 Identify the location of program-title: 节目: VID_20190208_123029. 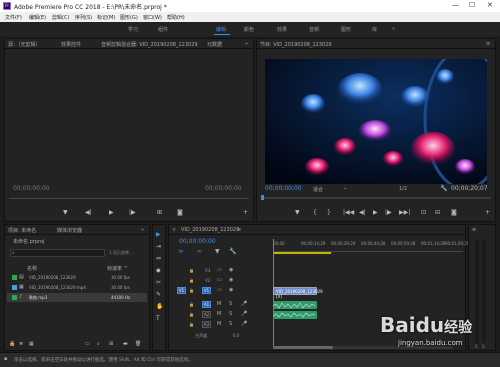
(296, 44).